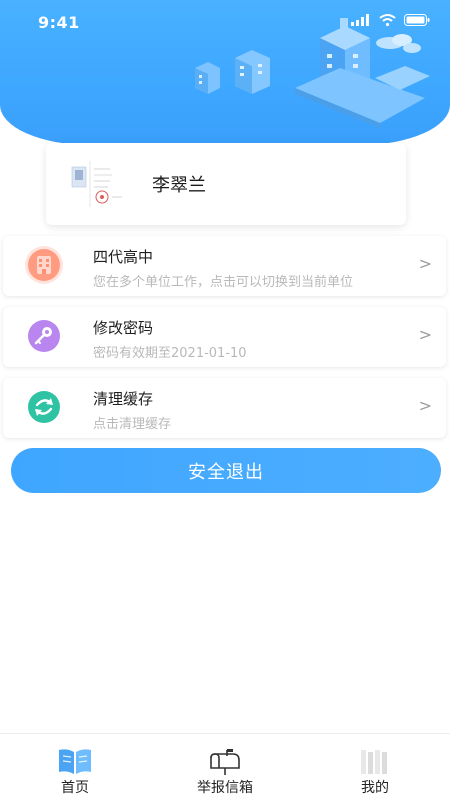 This screenshot has height=801, width=450. I want to click on tab-label: 举报信箱, so click(225, 788).